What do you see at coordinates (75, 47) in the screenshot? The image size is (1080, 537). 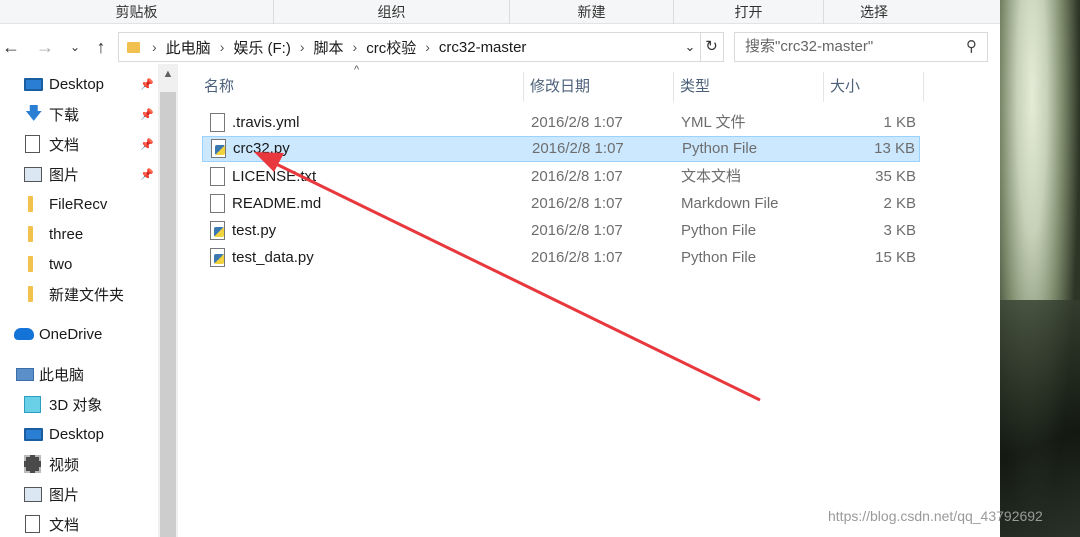 I see `recent-locations-chevron-icon: ⌄` at bounding box center [75, 47].